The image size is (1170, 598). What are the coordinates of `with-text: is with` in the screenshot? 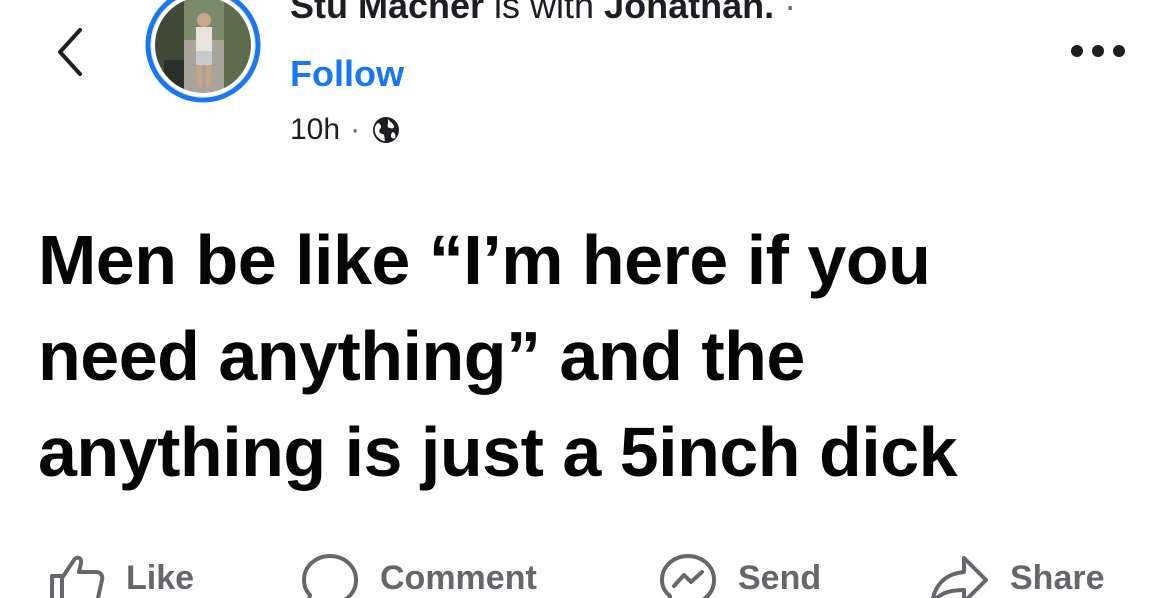 It's located at (544, 13).